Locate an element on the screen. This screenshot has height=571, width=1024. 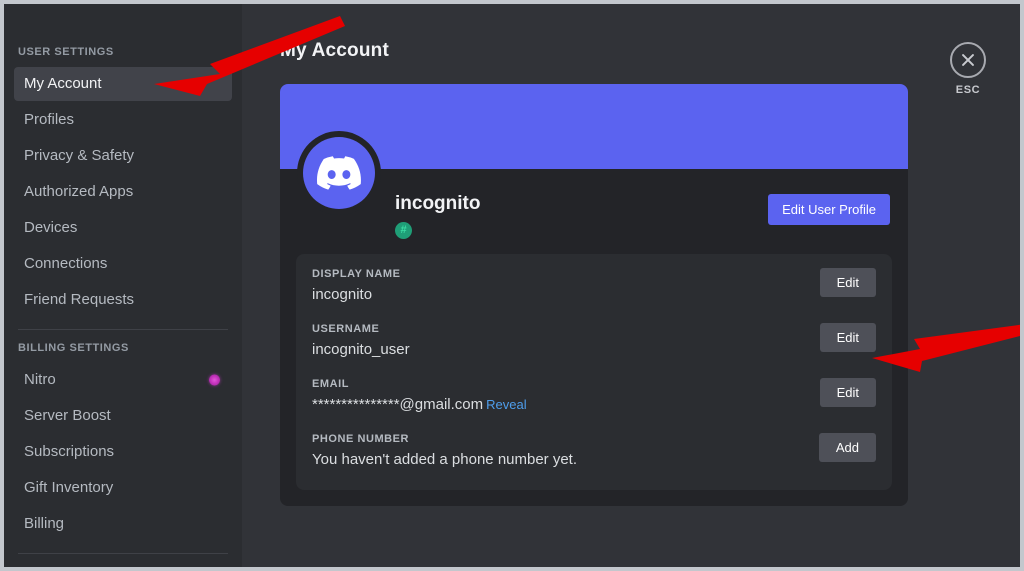
sidebar-item-friend-requests: Friend Requests is located at coordinates (123, 300).